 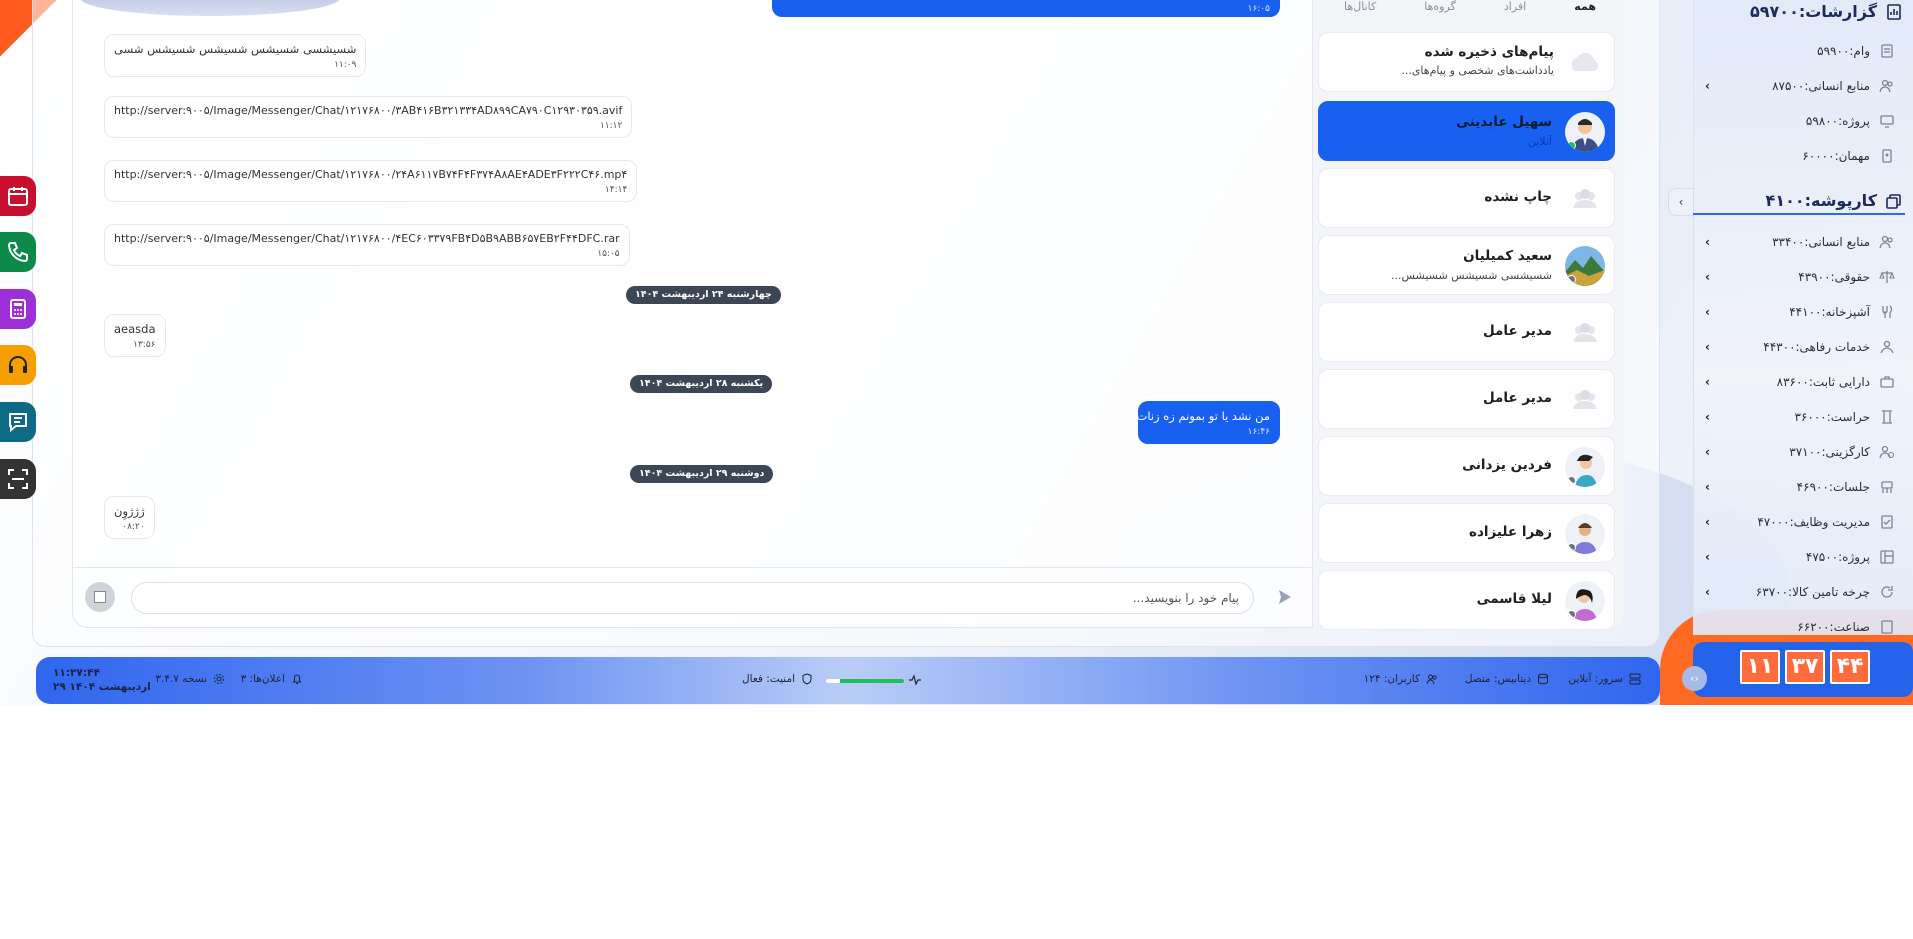 I want to click on contact-name: چاپ نشده, so click(x=1518, y=197).